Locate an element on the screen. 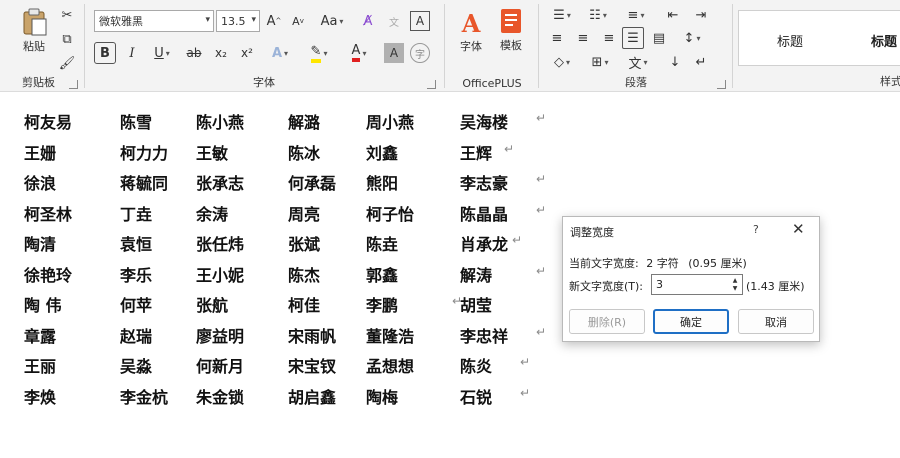  name-cell: 廖益明 is located at coordinates (220, 336).